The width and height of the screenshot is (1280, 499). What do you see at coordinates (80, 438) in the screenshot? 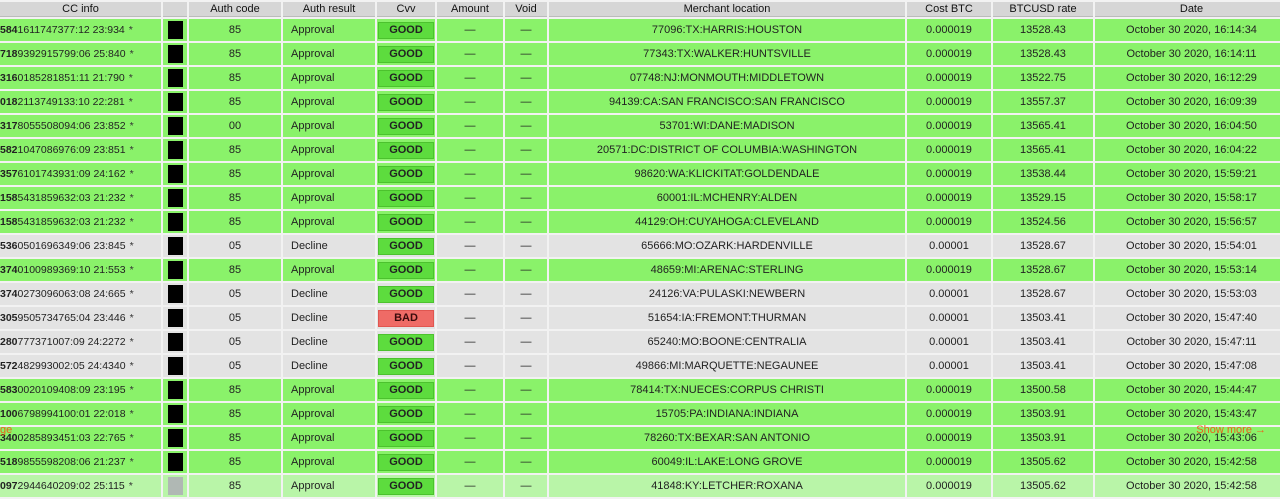
I see `cc-info-cell: 3400285893451:03 22:765 *` at bounding box center [80, 438].